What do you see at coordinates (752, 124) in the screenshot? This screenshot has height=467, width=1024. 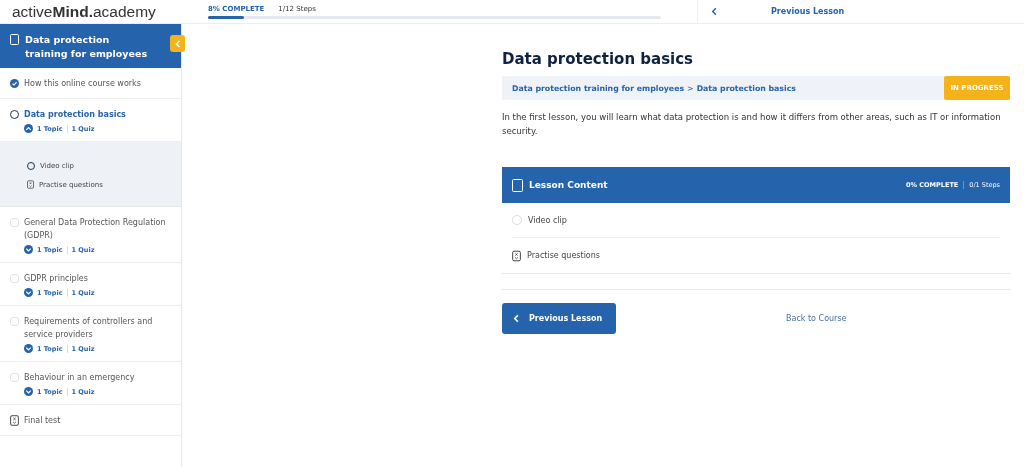 I see `lesson-description: In the first lesson, you will learn what data protection is and how it differs from other areas, such as IT or information security.` at bounding box center [752, 124].